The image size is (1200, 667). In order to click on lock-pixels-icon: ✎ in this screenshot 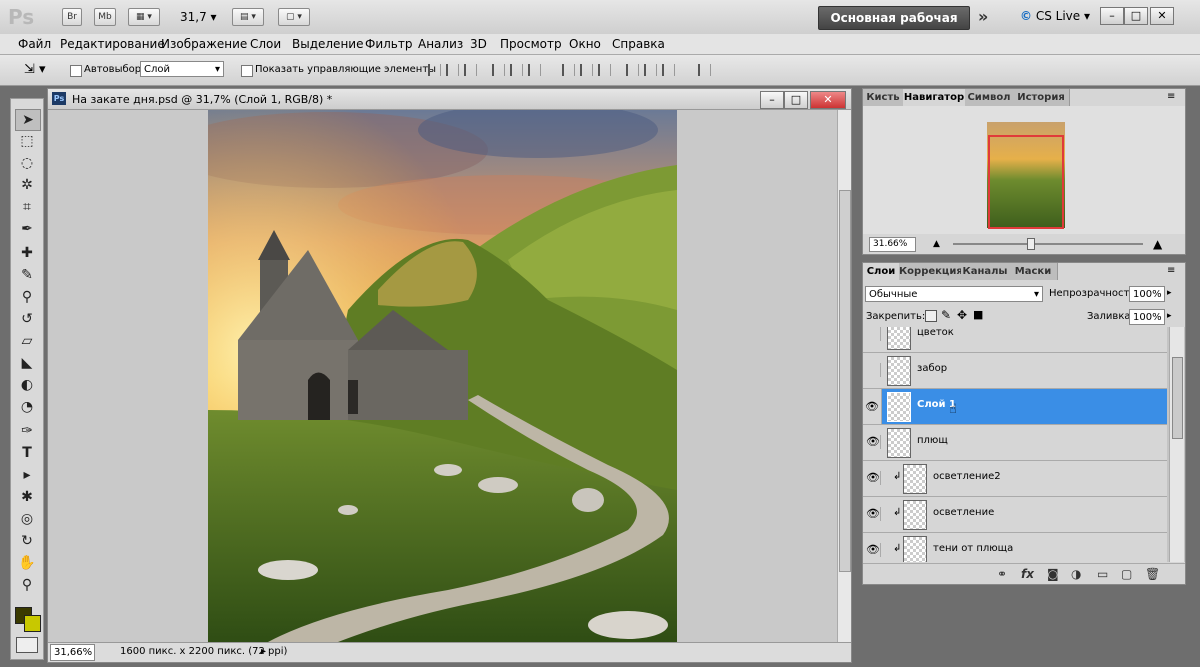, I will do `click(946, 315)`.